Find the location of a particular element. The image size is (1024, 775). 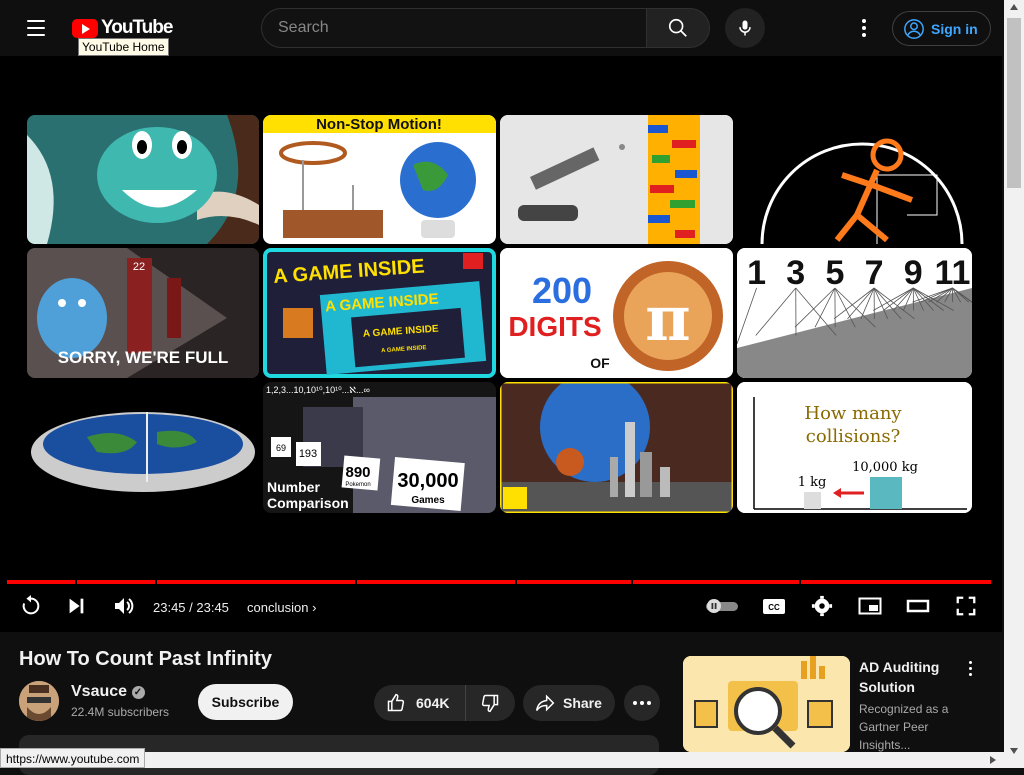

player-controls: 23:45 / 23:45 conclusion › CC is located at coordinates (501, 608).